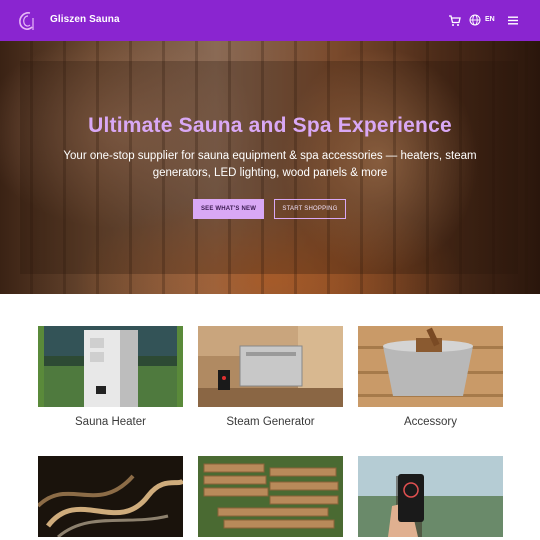 This screenshot has width=540, height=540. Describe the element at coordinates (270, 422) in the screenshot. I see `product-label: Steam Generator` at that location.